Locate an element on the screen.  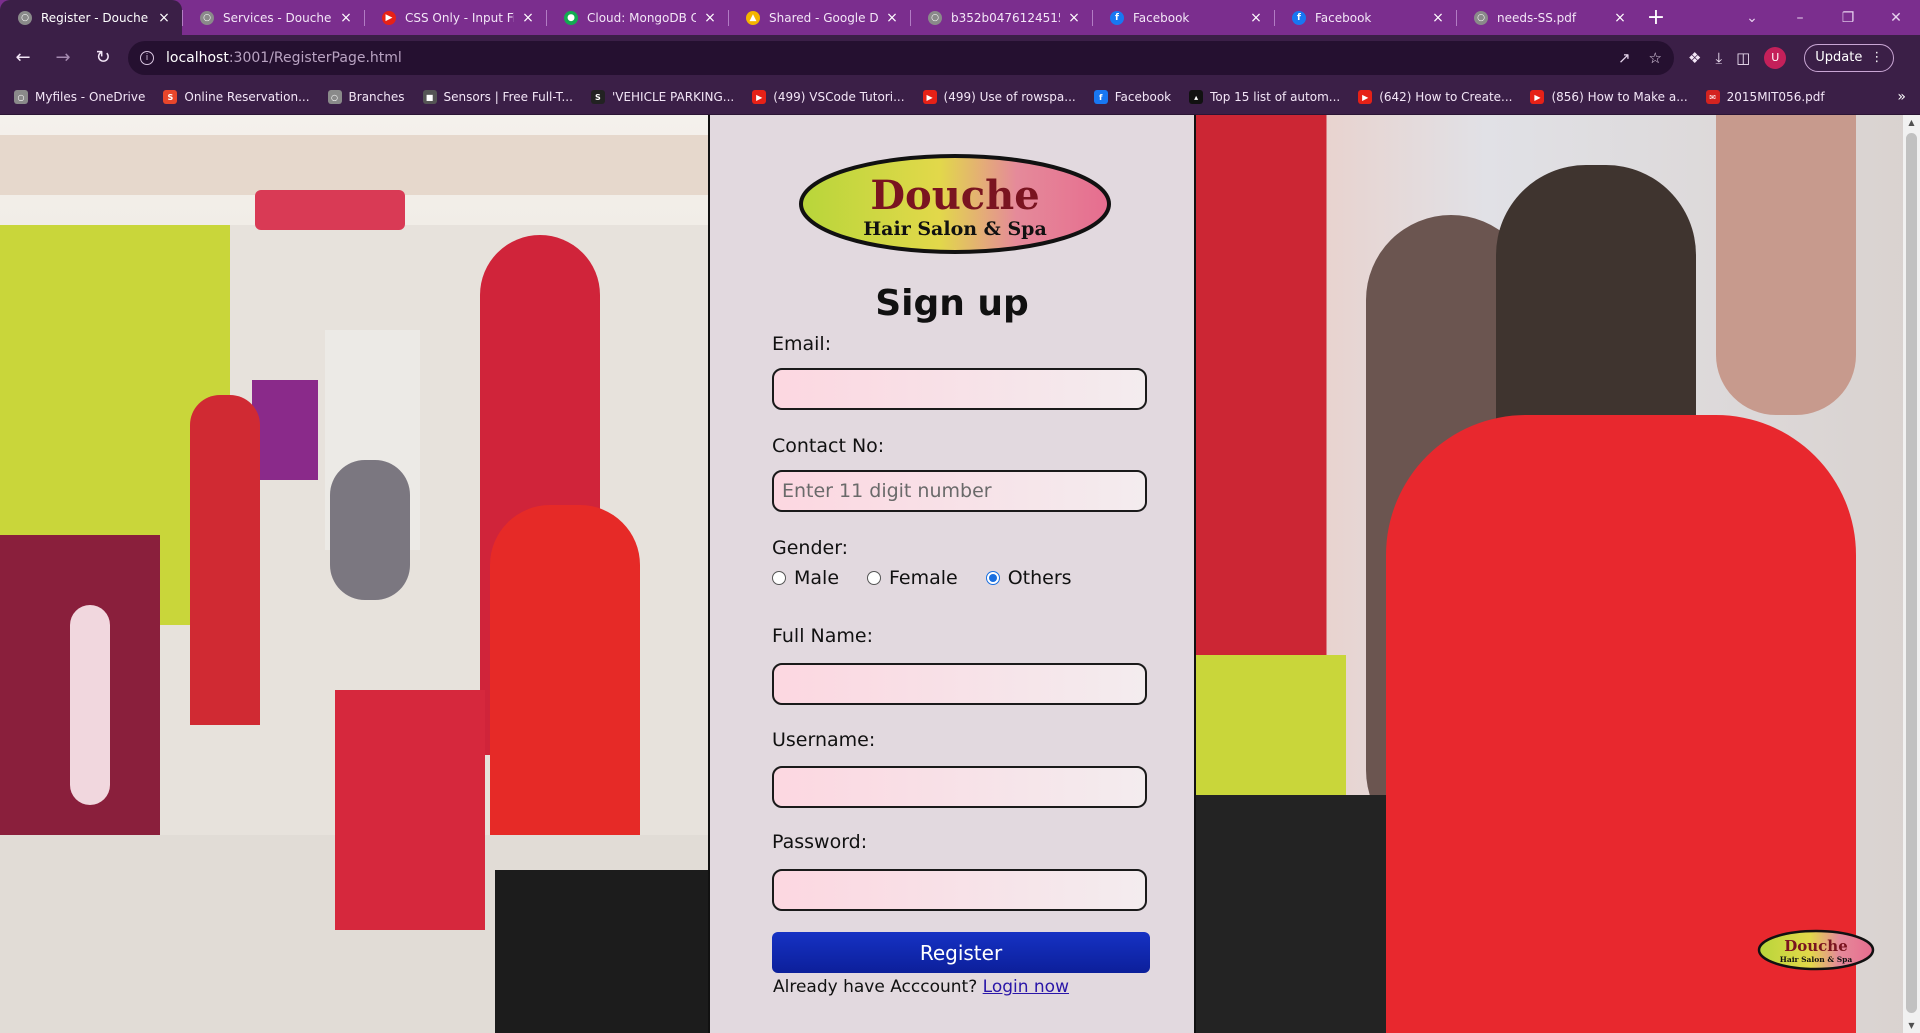
restore-icon: ❐ is located at coordinates (1848, 18).